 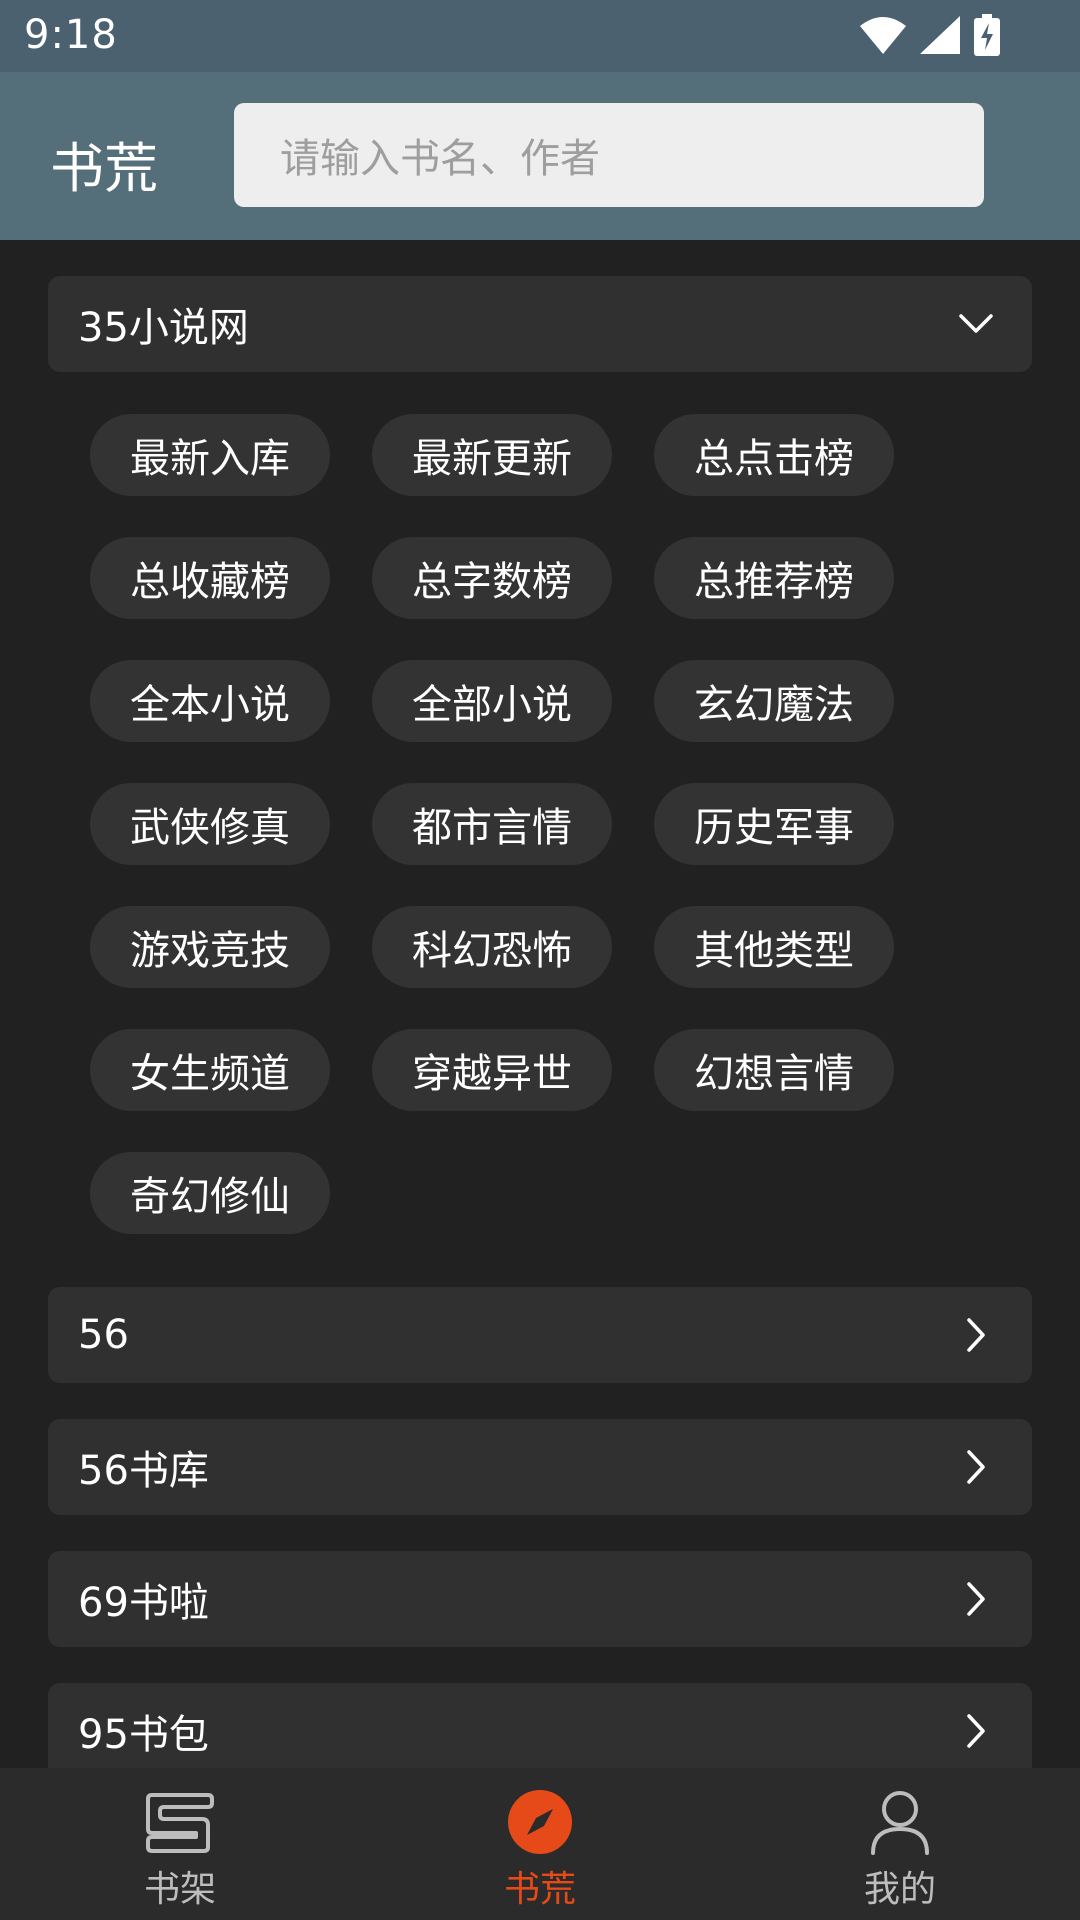 I want to click on category-chip: 女生频道, so click(x=210, y=1070).